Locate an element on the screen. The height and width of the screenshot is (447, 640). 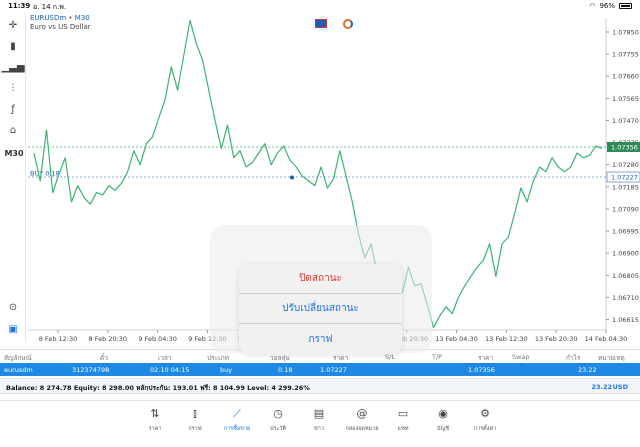
y-tick-label: 1.07660 is located at coordinates (625, 77).